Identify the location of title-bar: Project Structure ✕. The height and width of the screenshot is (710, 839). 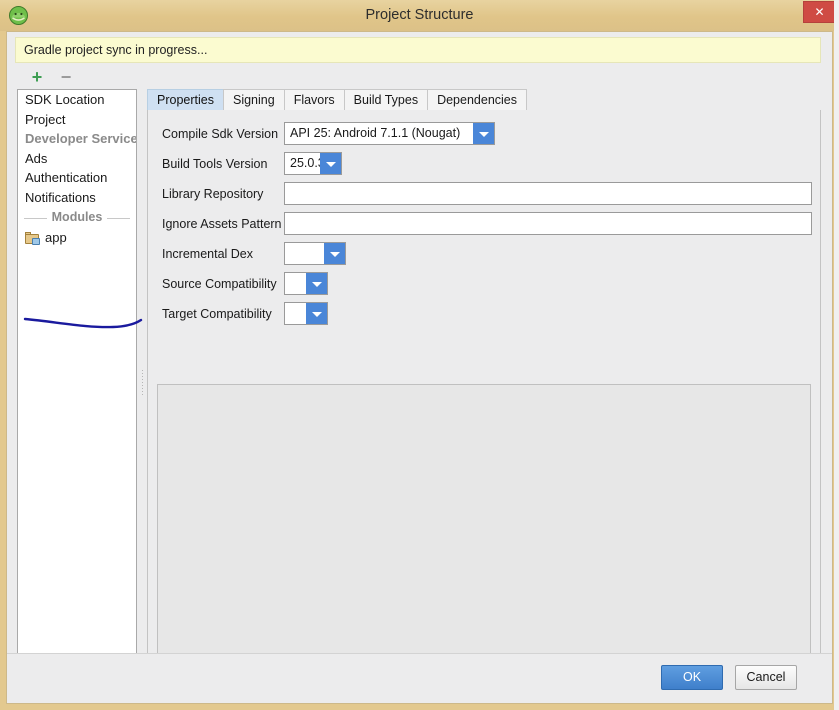
(419, 15).